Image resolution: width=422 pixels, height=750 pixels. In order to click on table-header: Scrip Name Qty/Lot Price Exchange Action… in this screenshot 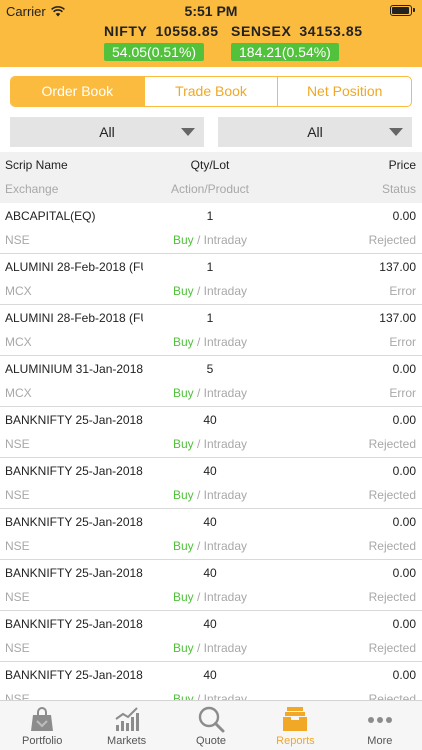, I will do `click(211, 177)`.